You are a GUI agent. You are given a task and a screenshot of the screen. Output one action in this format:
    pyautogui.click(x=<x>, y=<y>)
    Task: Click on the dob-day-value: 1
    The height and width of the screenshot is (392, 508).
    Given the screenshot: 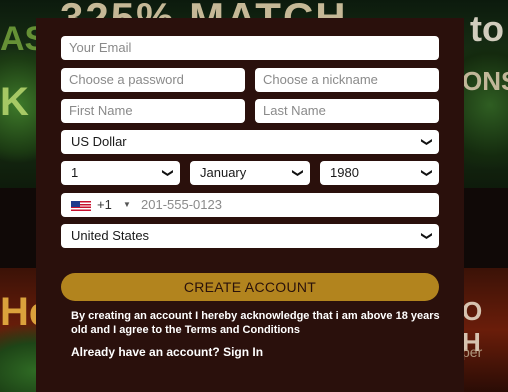 What is the action you would take?
    pyautogui.click(x=75, y=172)
    